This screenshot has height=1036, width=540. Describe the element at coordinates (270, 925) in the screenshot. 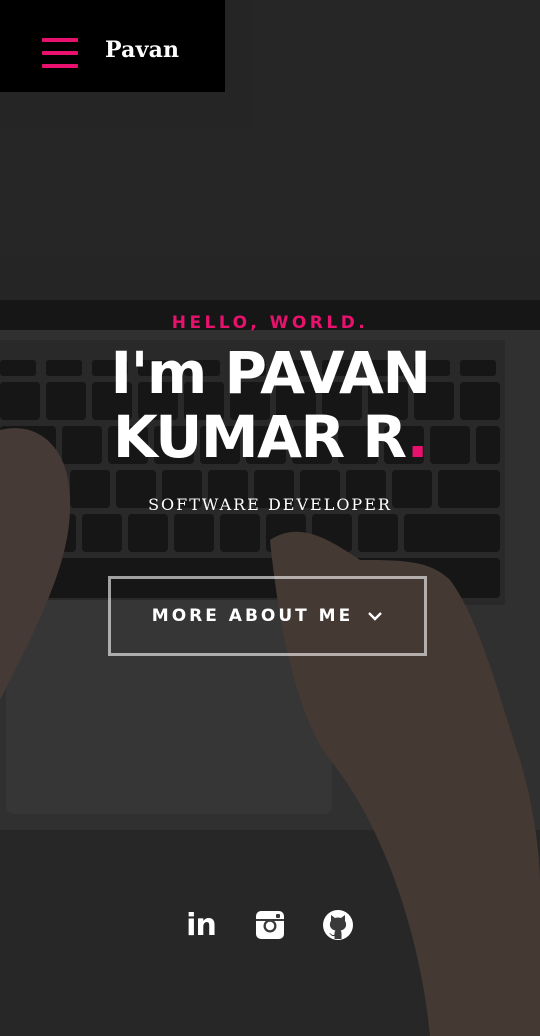

I see `instagram-icon` at that location.